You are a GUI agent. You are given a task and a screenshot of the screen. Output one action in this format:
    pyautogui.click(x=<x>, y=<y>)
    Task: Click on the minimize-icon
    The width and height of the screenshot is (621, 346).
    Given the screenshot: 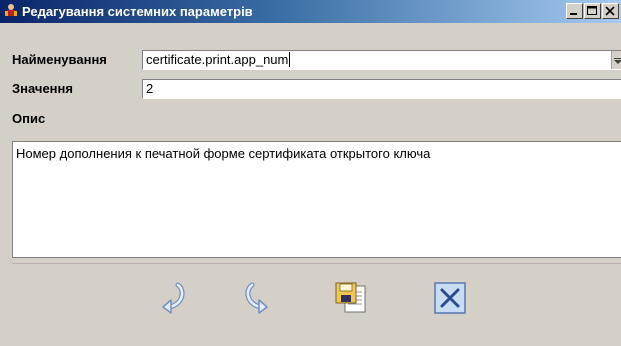 What is the action you would take?
    pyautogui.click(x=573, y=14)
    